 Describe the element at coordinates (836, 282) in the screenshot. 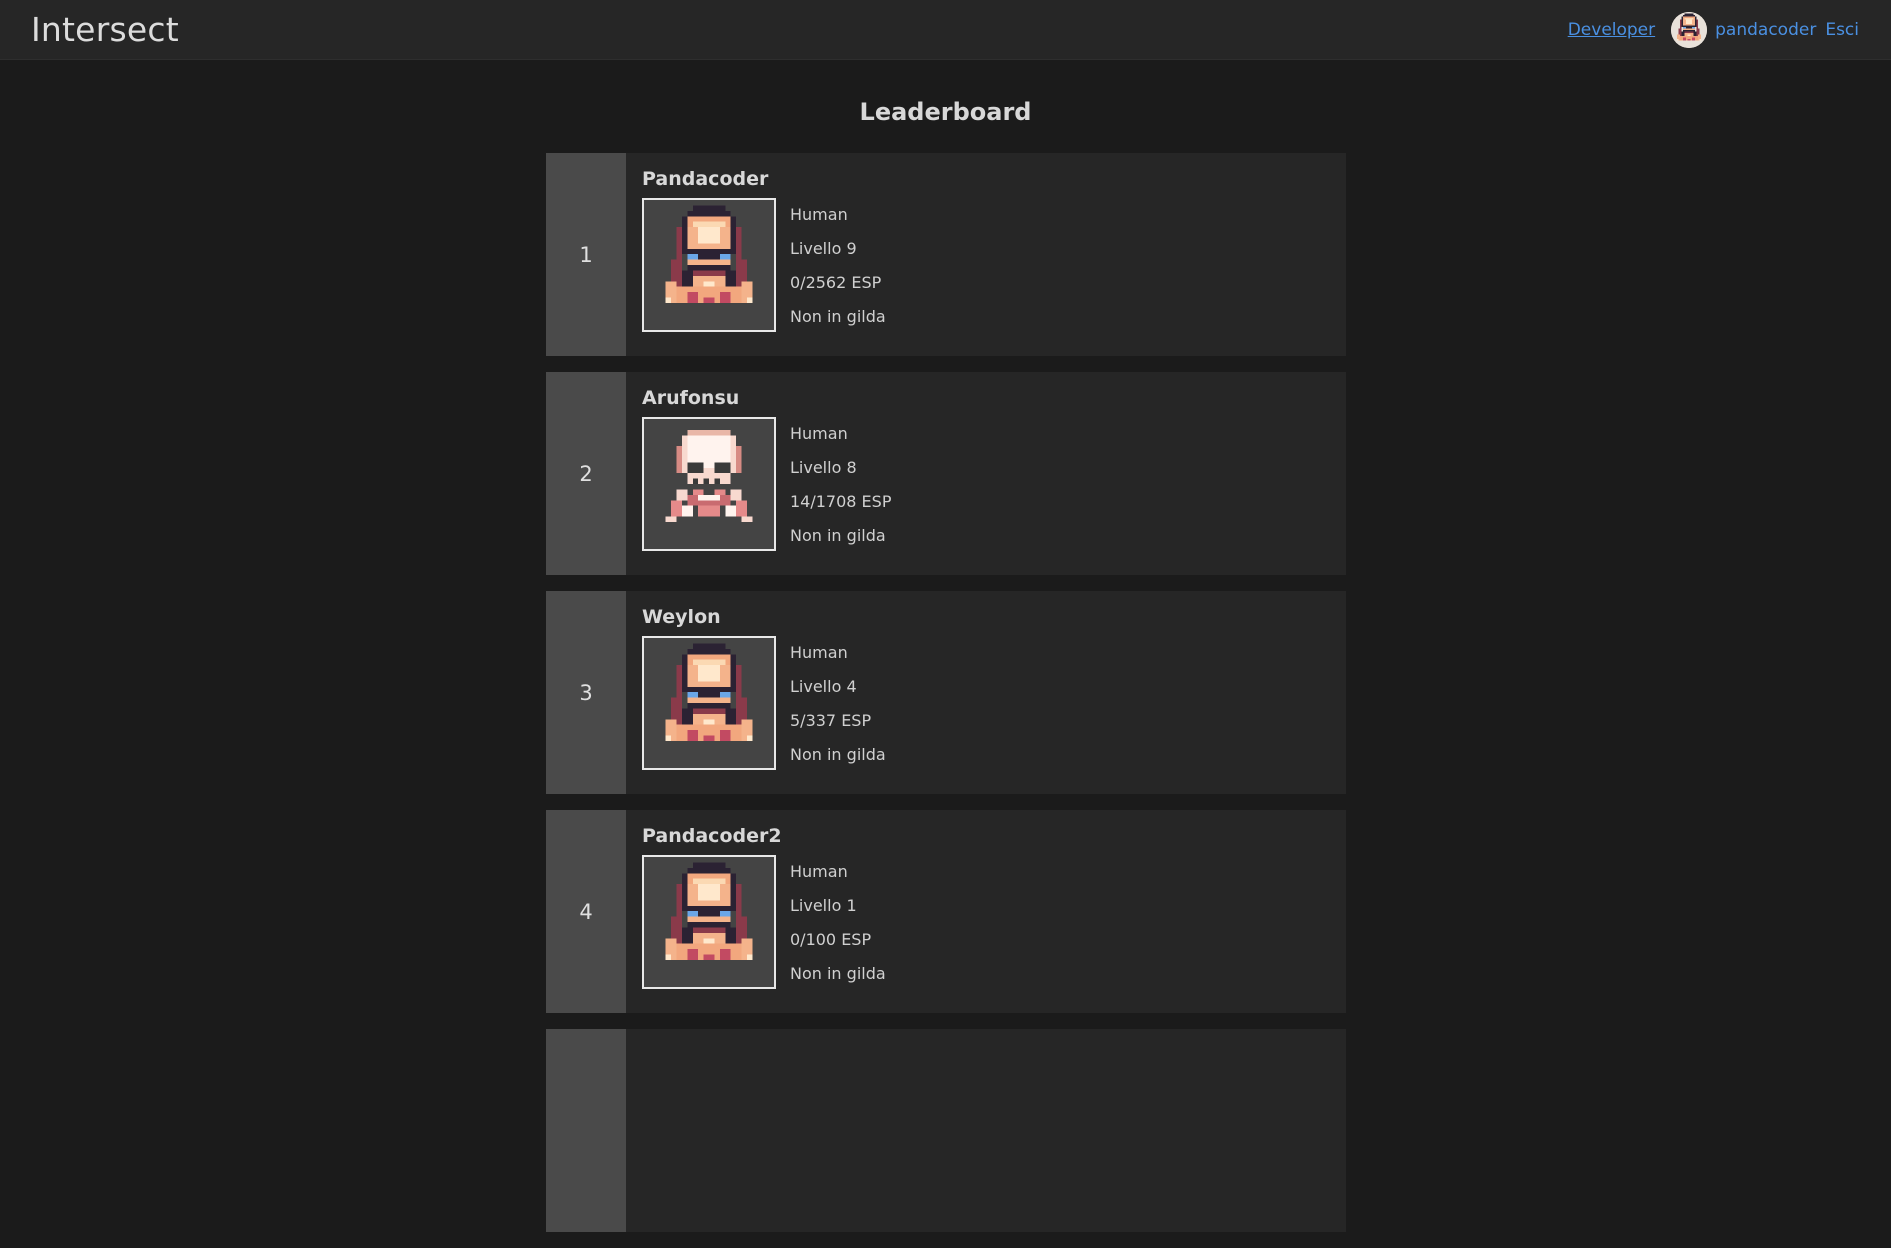

I see `player-exp: 0/2562 ESP` at that location.